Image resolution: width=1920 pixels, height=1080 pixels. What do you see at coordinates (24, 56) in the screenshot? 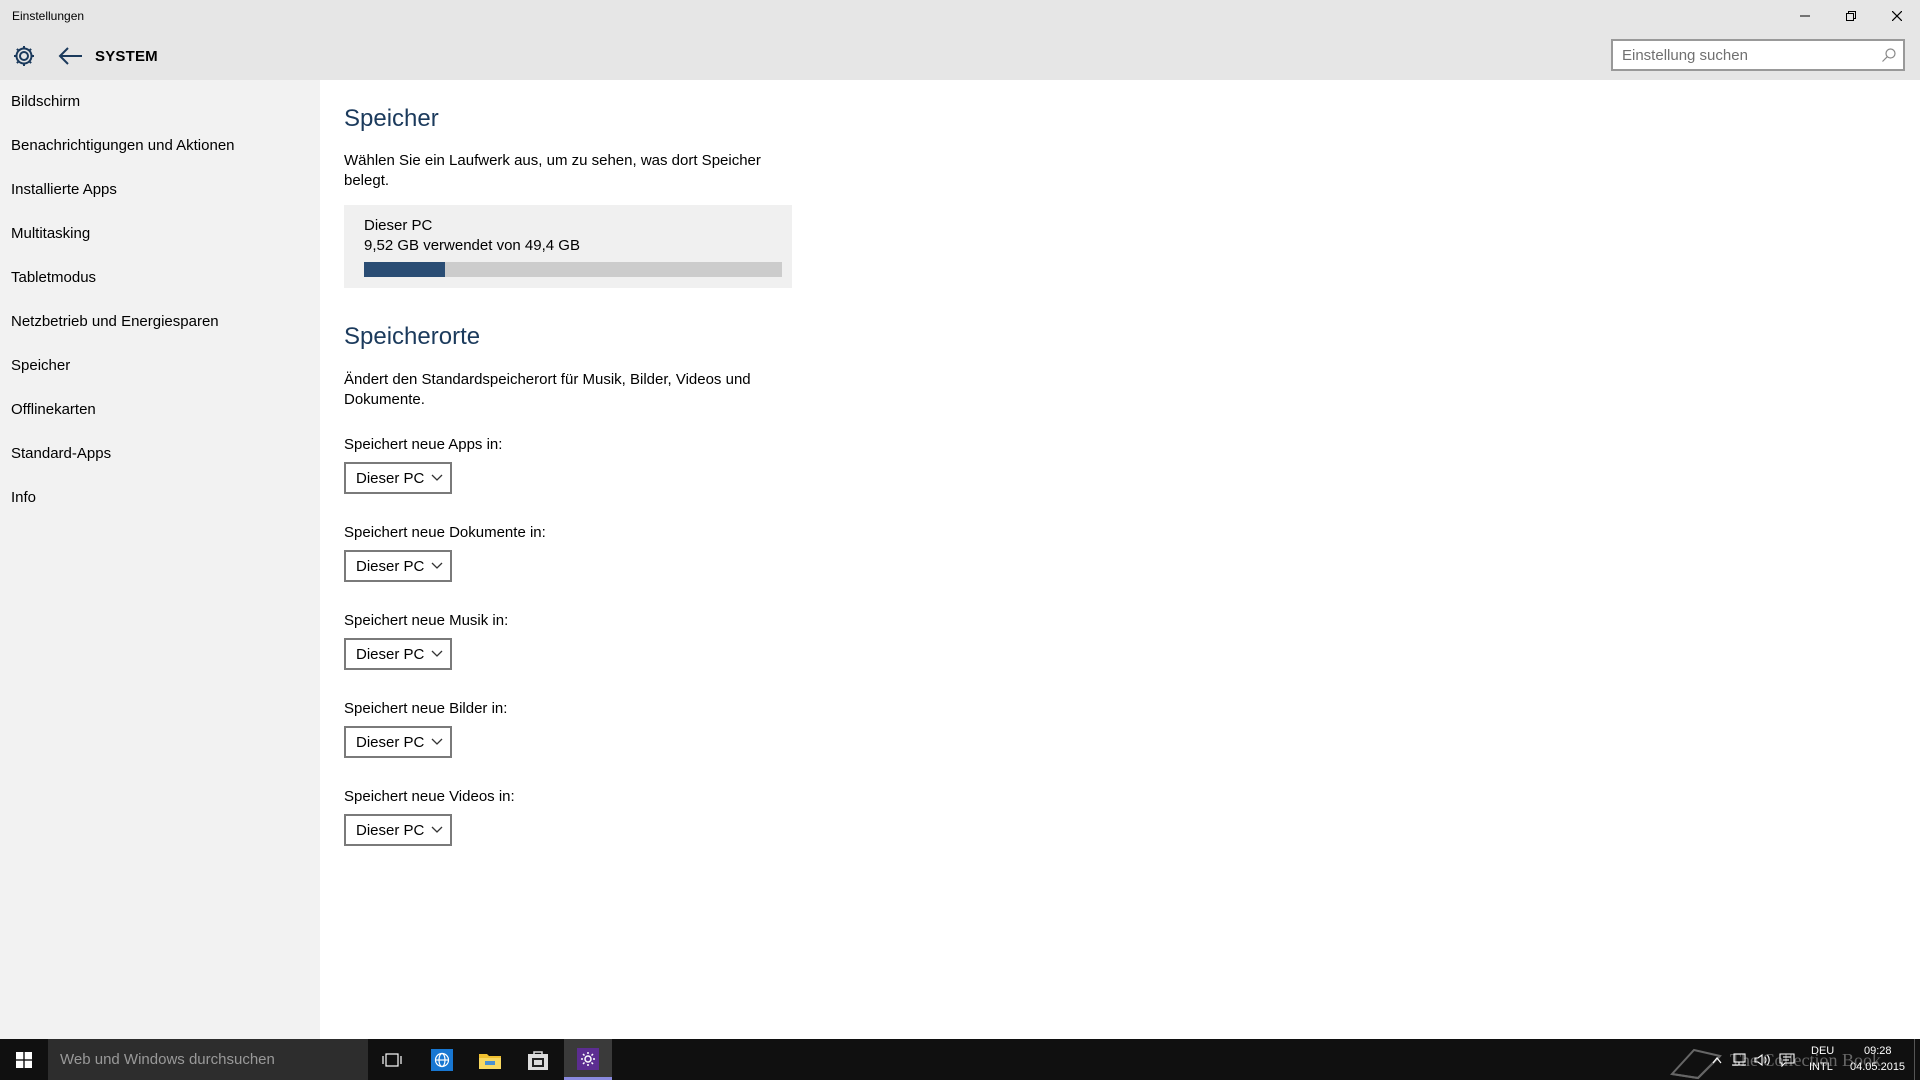
I see `gear-icon` at bounding box center [24, 56].